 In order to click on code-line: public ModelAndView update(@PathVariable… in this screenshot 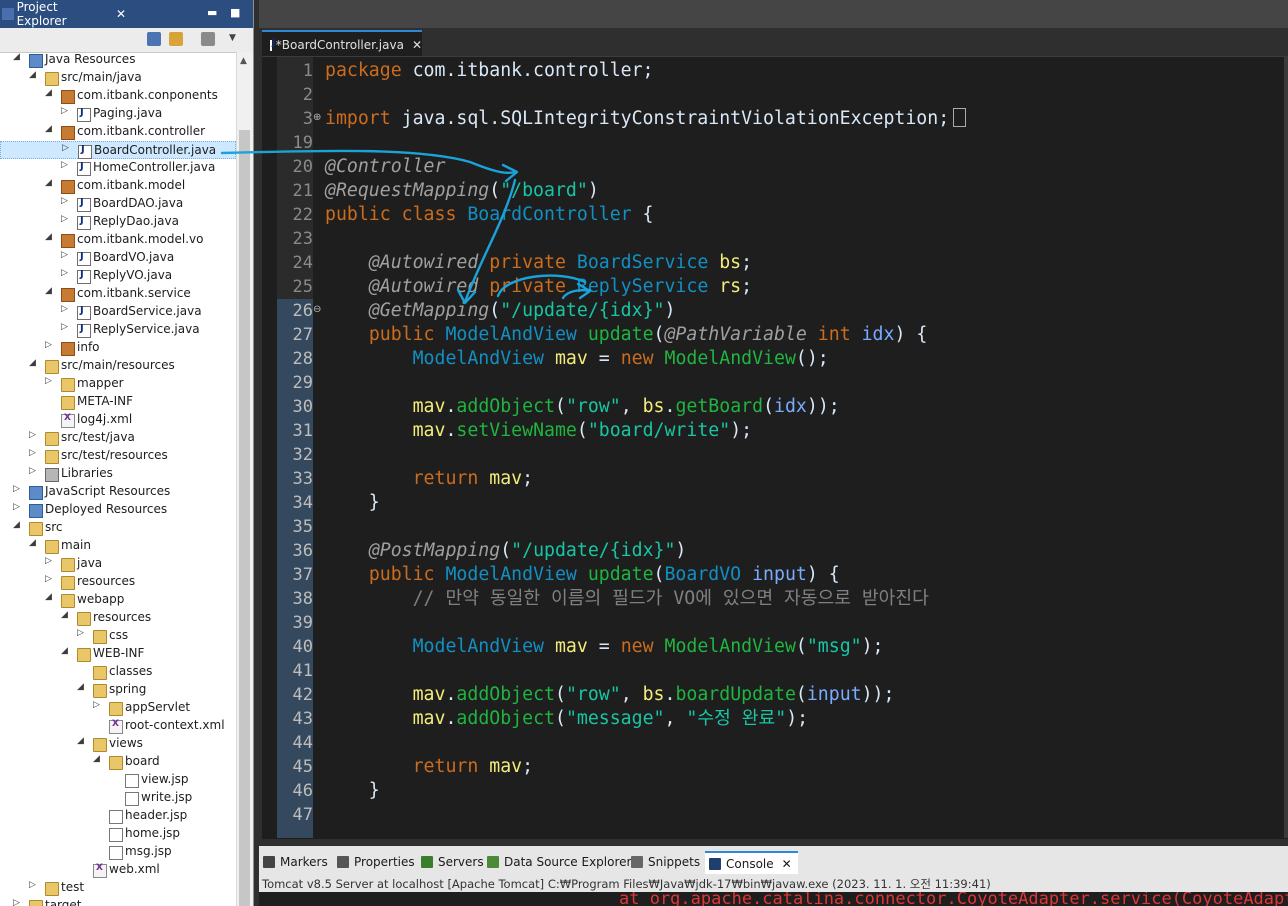, I will do `click(626, 335)`.